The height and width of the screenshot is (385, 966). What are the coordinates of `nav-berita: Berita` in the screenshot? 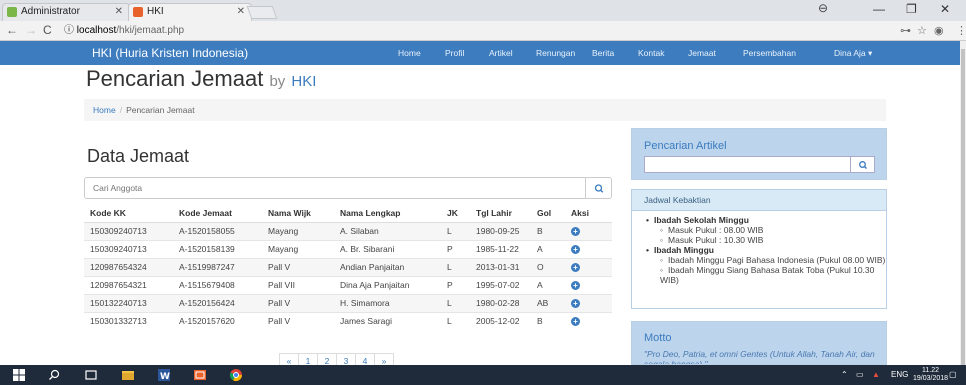 It's located at (603, 53).